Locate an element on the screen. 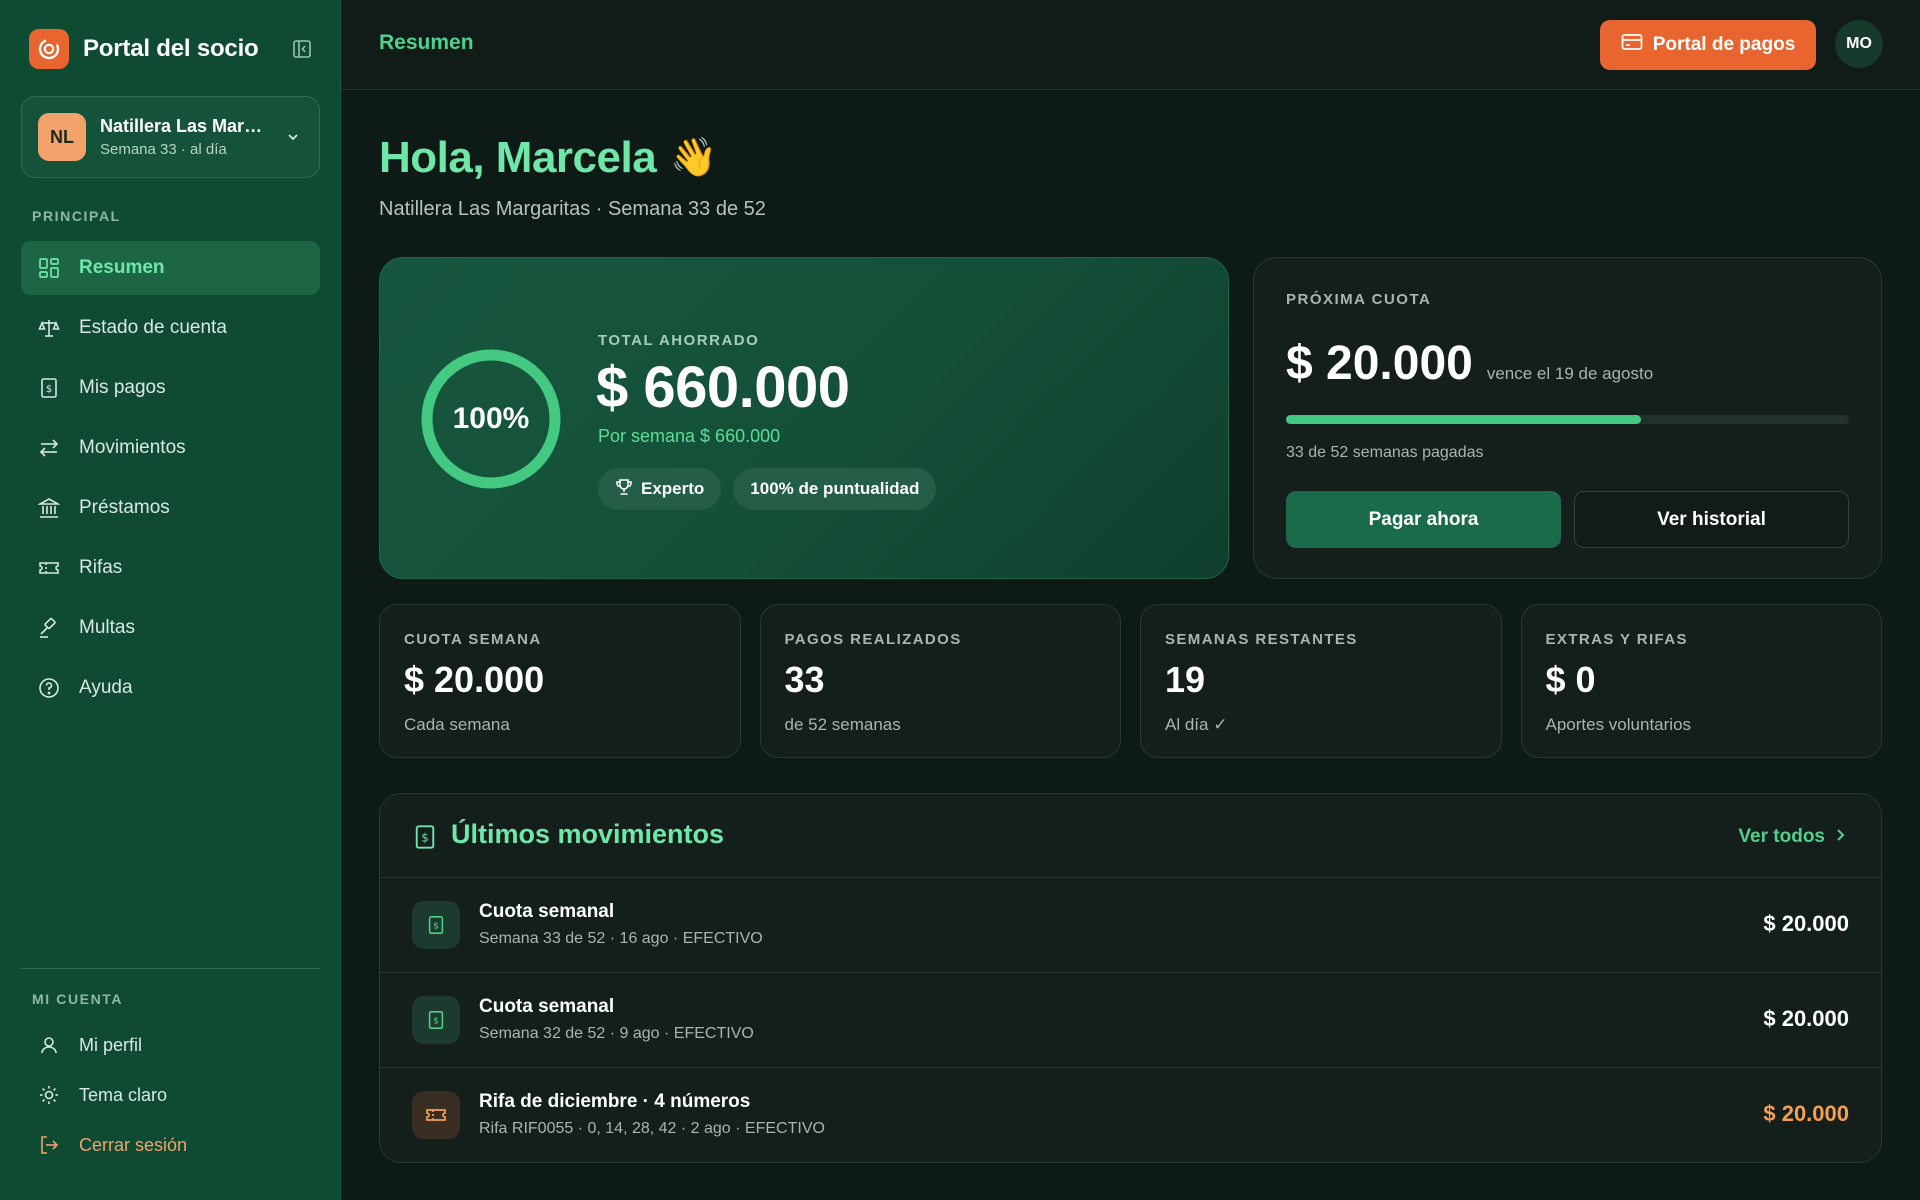  group-status: Semana 33 · al día is located at coordinates (163, 149).